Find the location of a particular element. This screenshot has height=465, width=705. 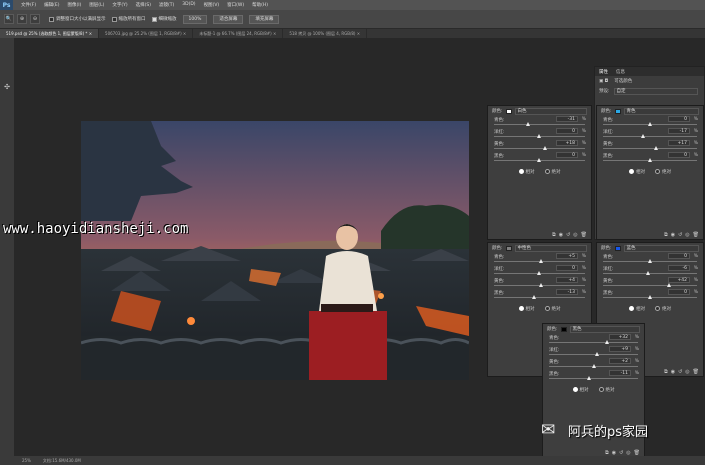

menu-item: 图像(I) is located at coordinates (74, 5).